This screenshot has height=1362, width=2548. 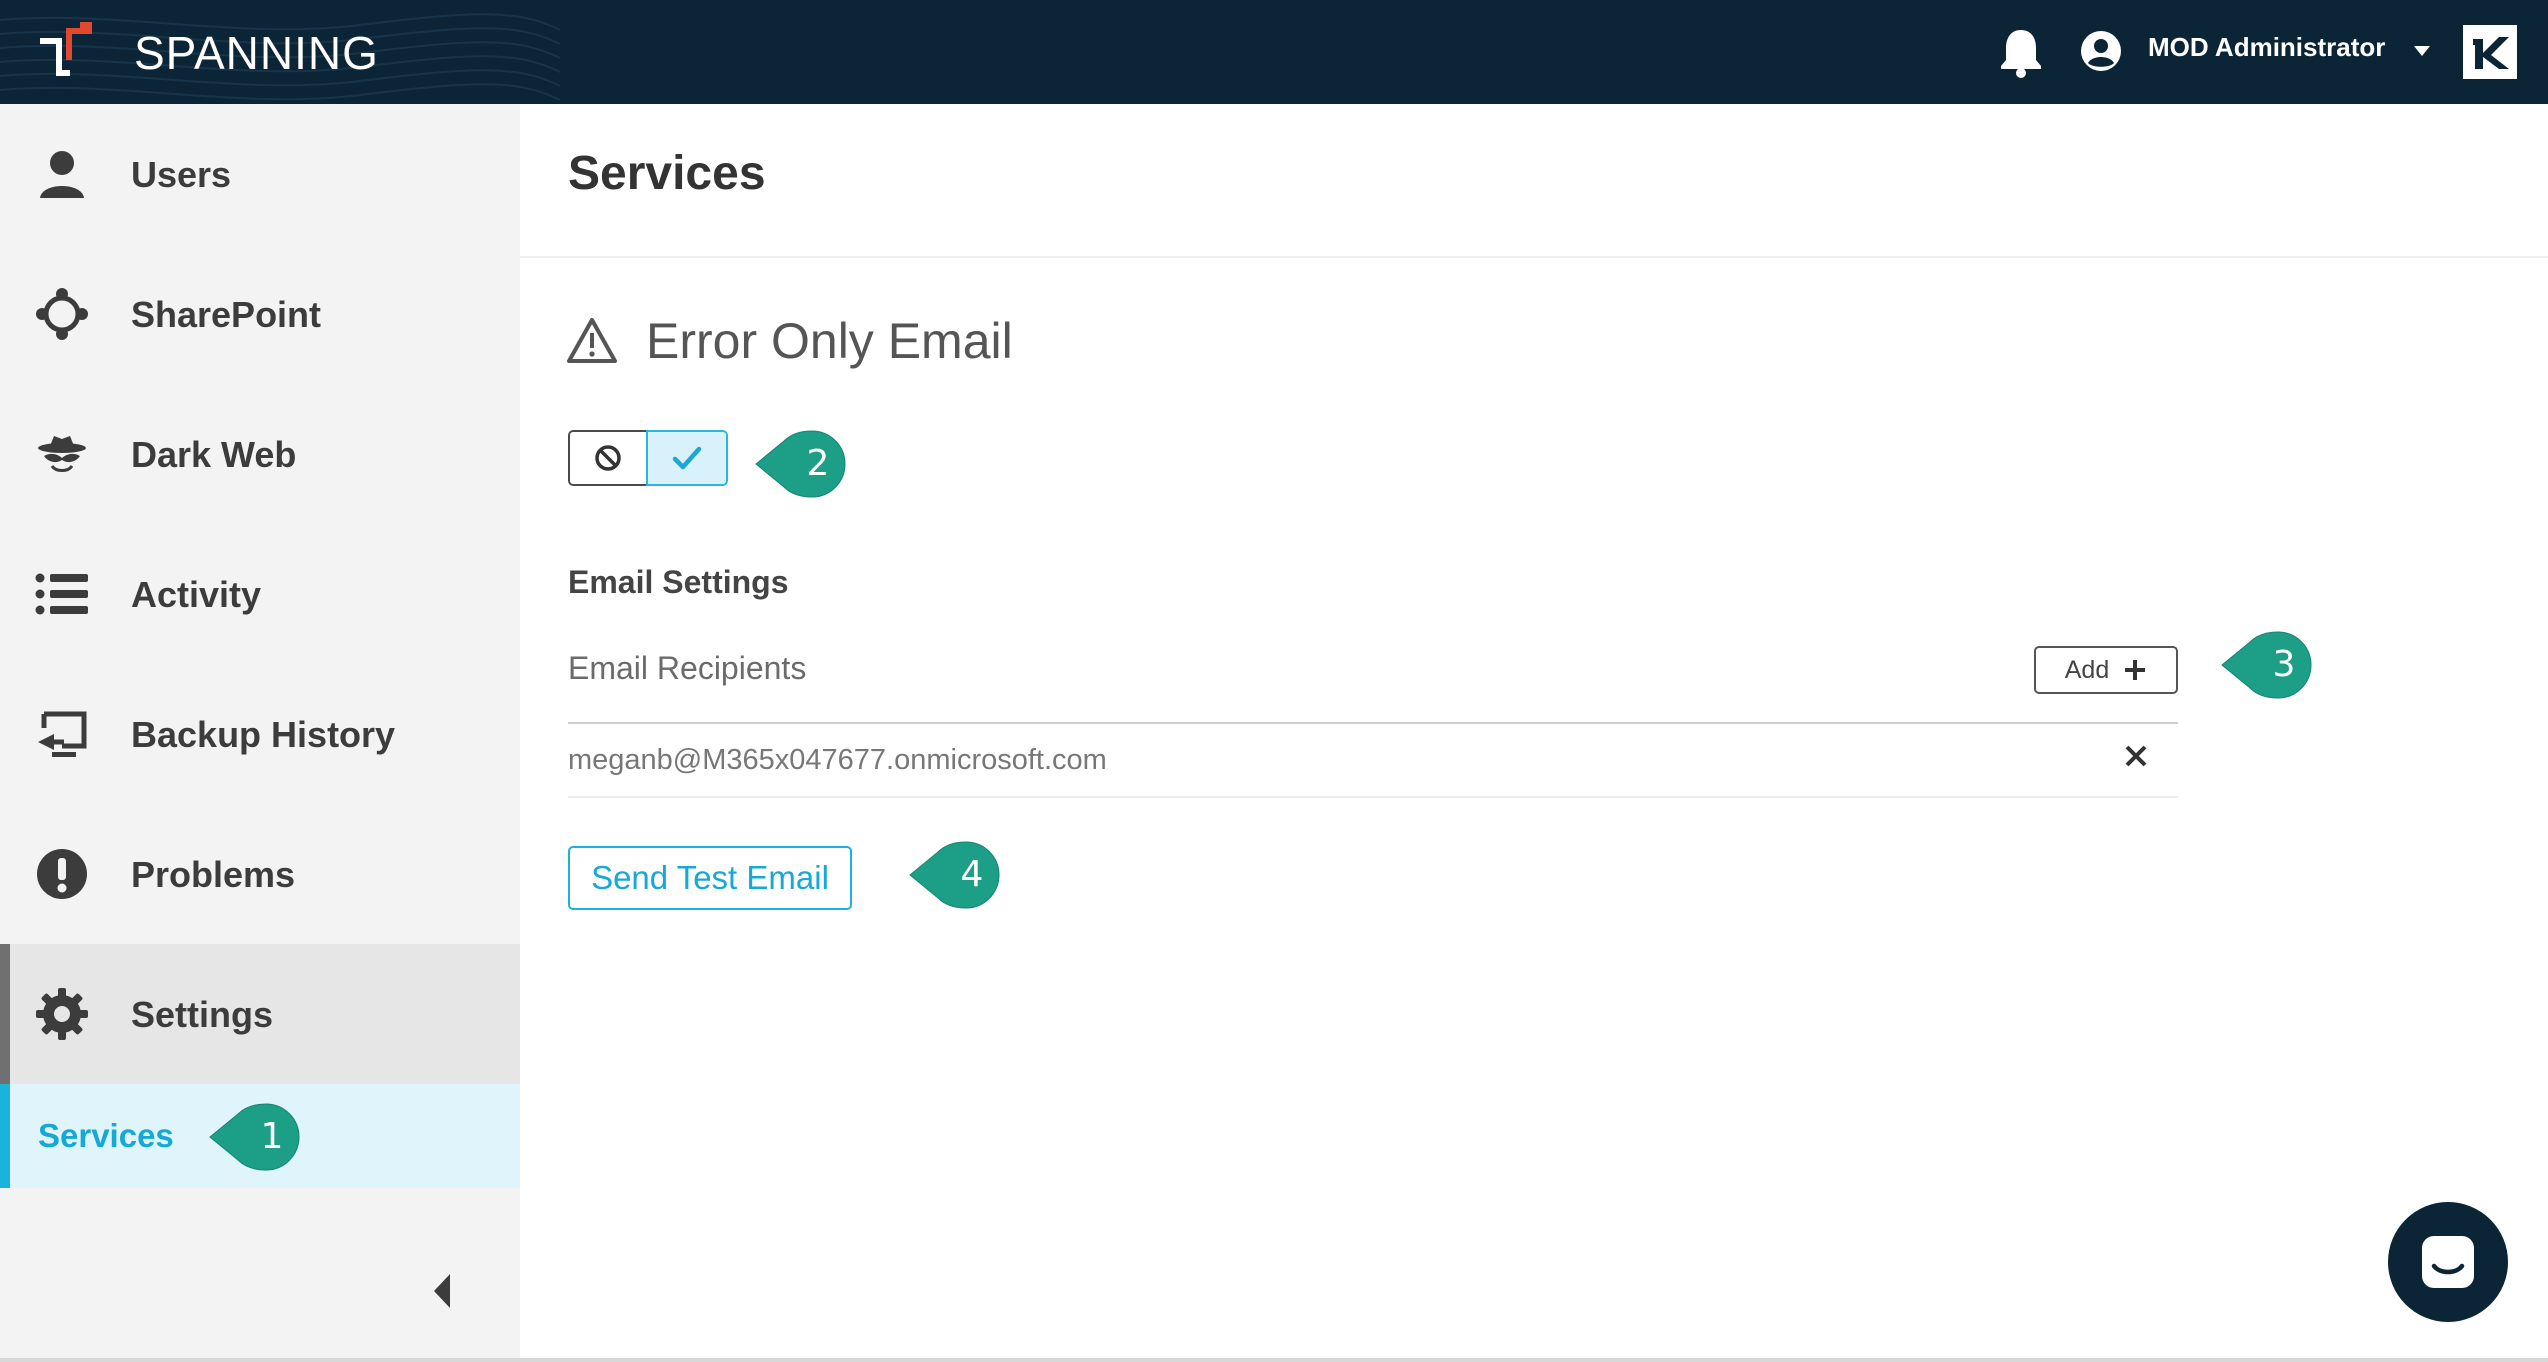 I want to click on gear-icon, so click(x=62, y=1014).